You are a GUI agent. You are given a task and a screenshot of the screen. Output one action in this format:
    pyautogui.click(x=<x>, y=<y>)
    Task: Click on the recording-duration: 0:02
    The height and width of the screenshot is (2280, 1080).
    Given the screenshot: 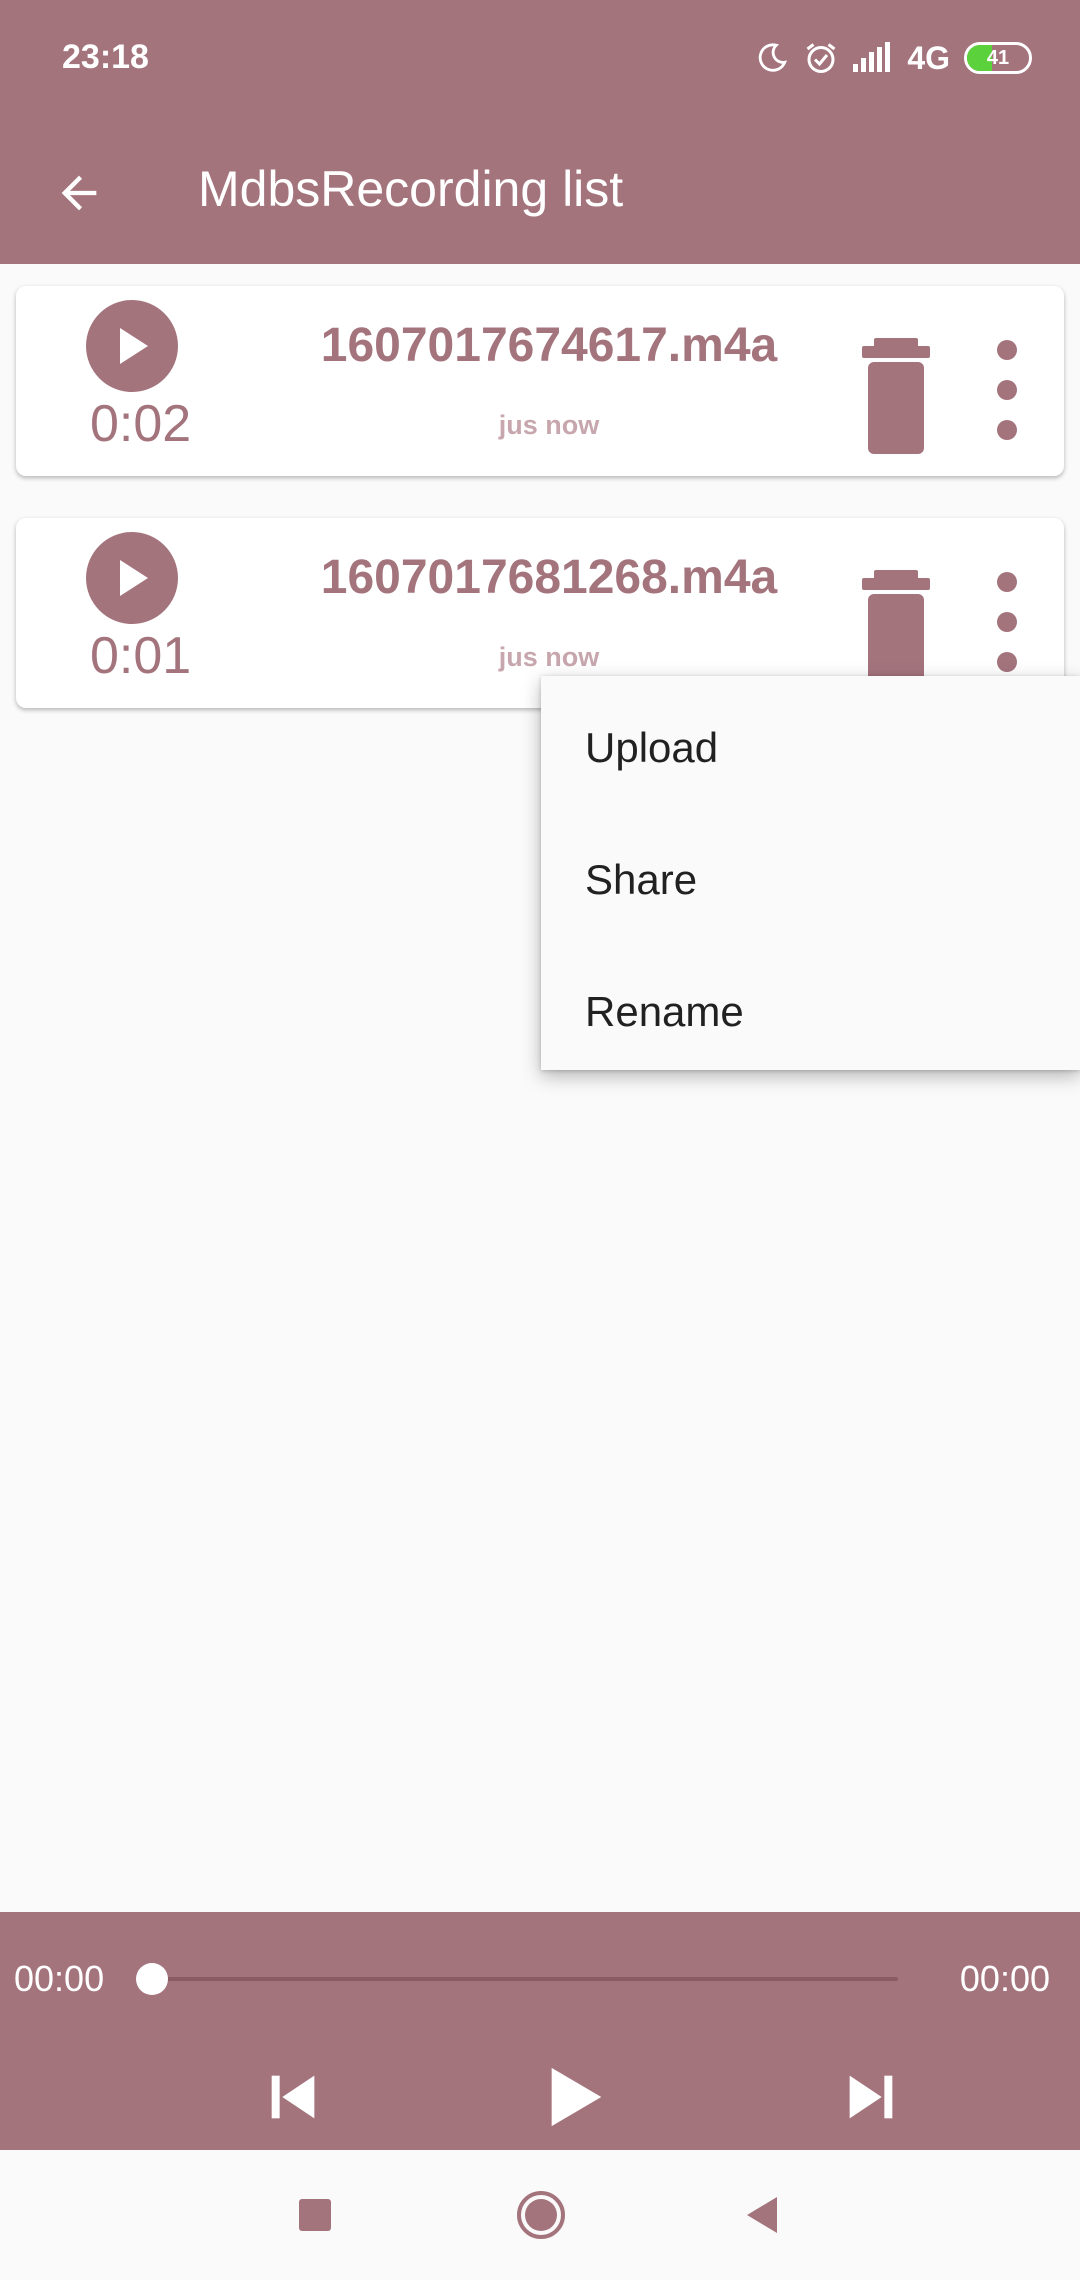 What is the action you would take?
    pyautogui.click(x=141, y=424)
    